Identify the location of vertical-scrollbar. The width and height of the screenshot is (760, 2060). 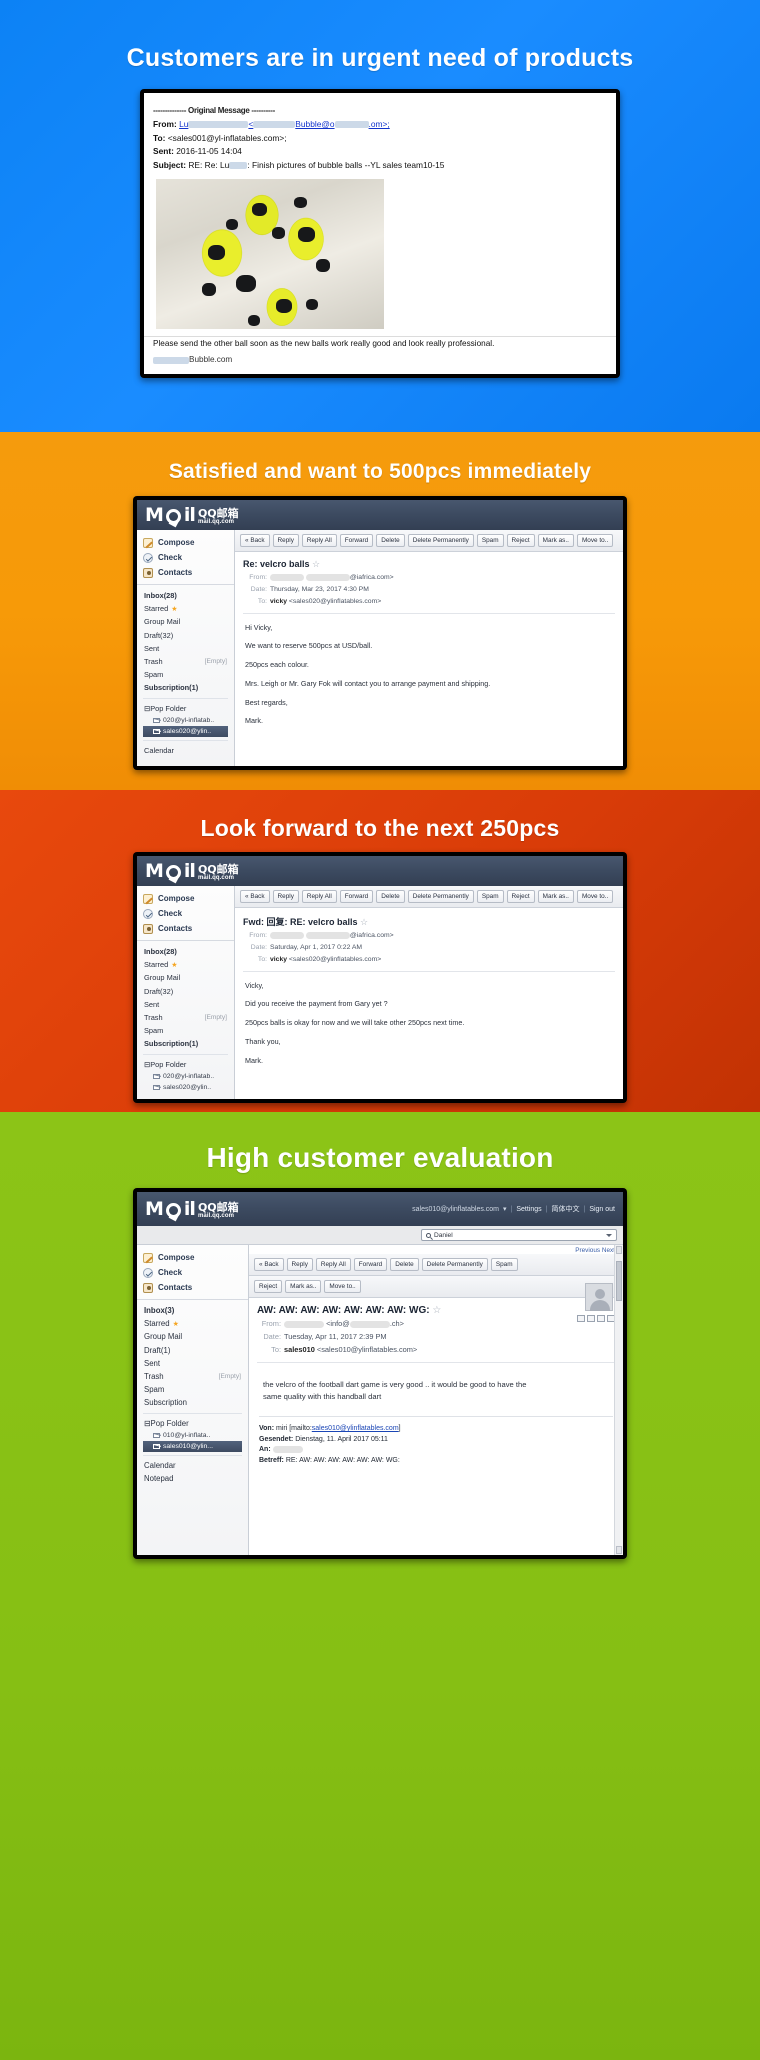
(618, 1400).